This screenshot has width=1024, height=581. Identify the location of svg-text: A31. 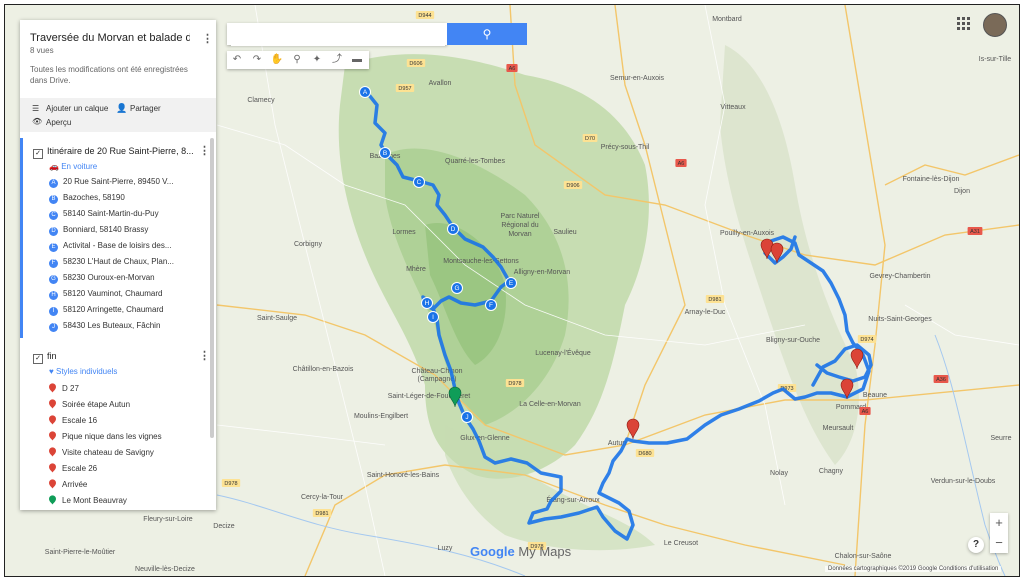
(975, 232).